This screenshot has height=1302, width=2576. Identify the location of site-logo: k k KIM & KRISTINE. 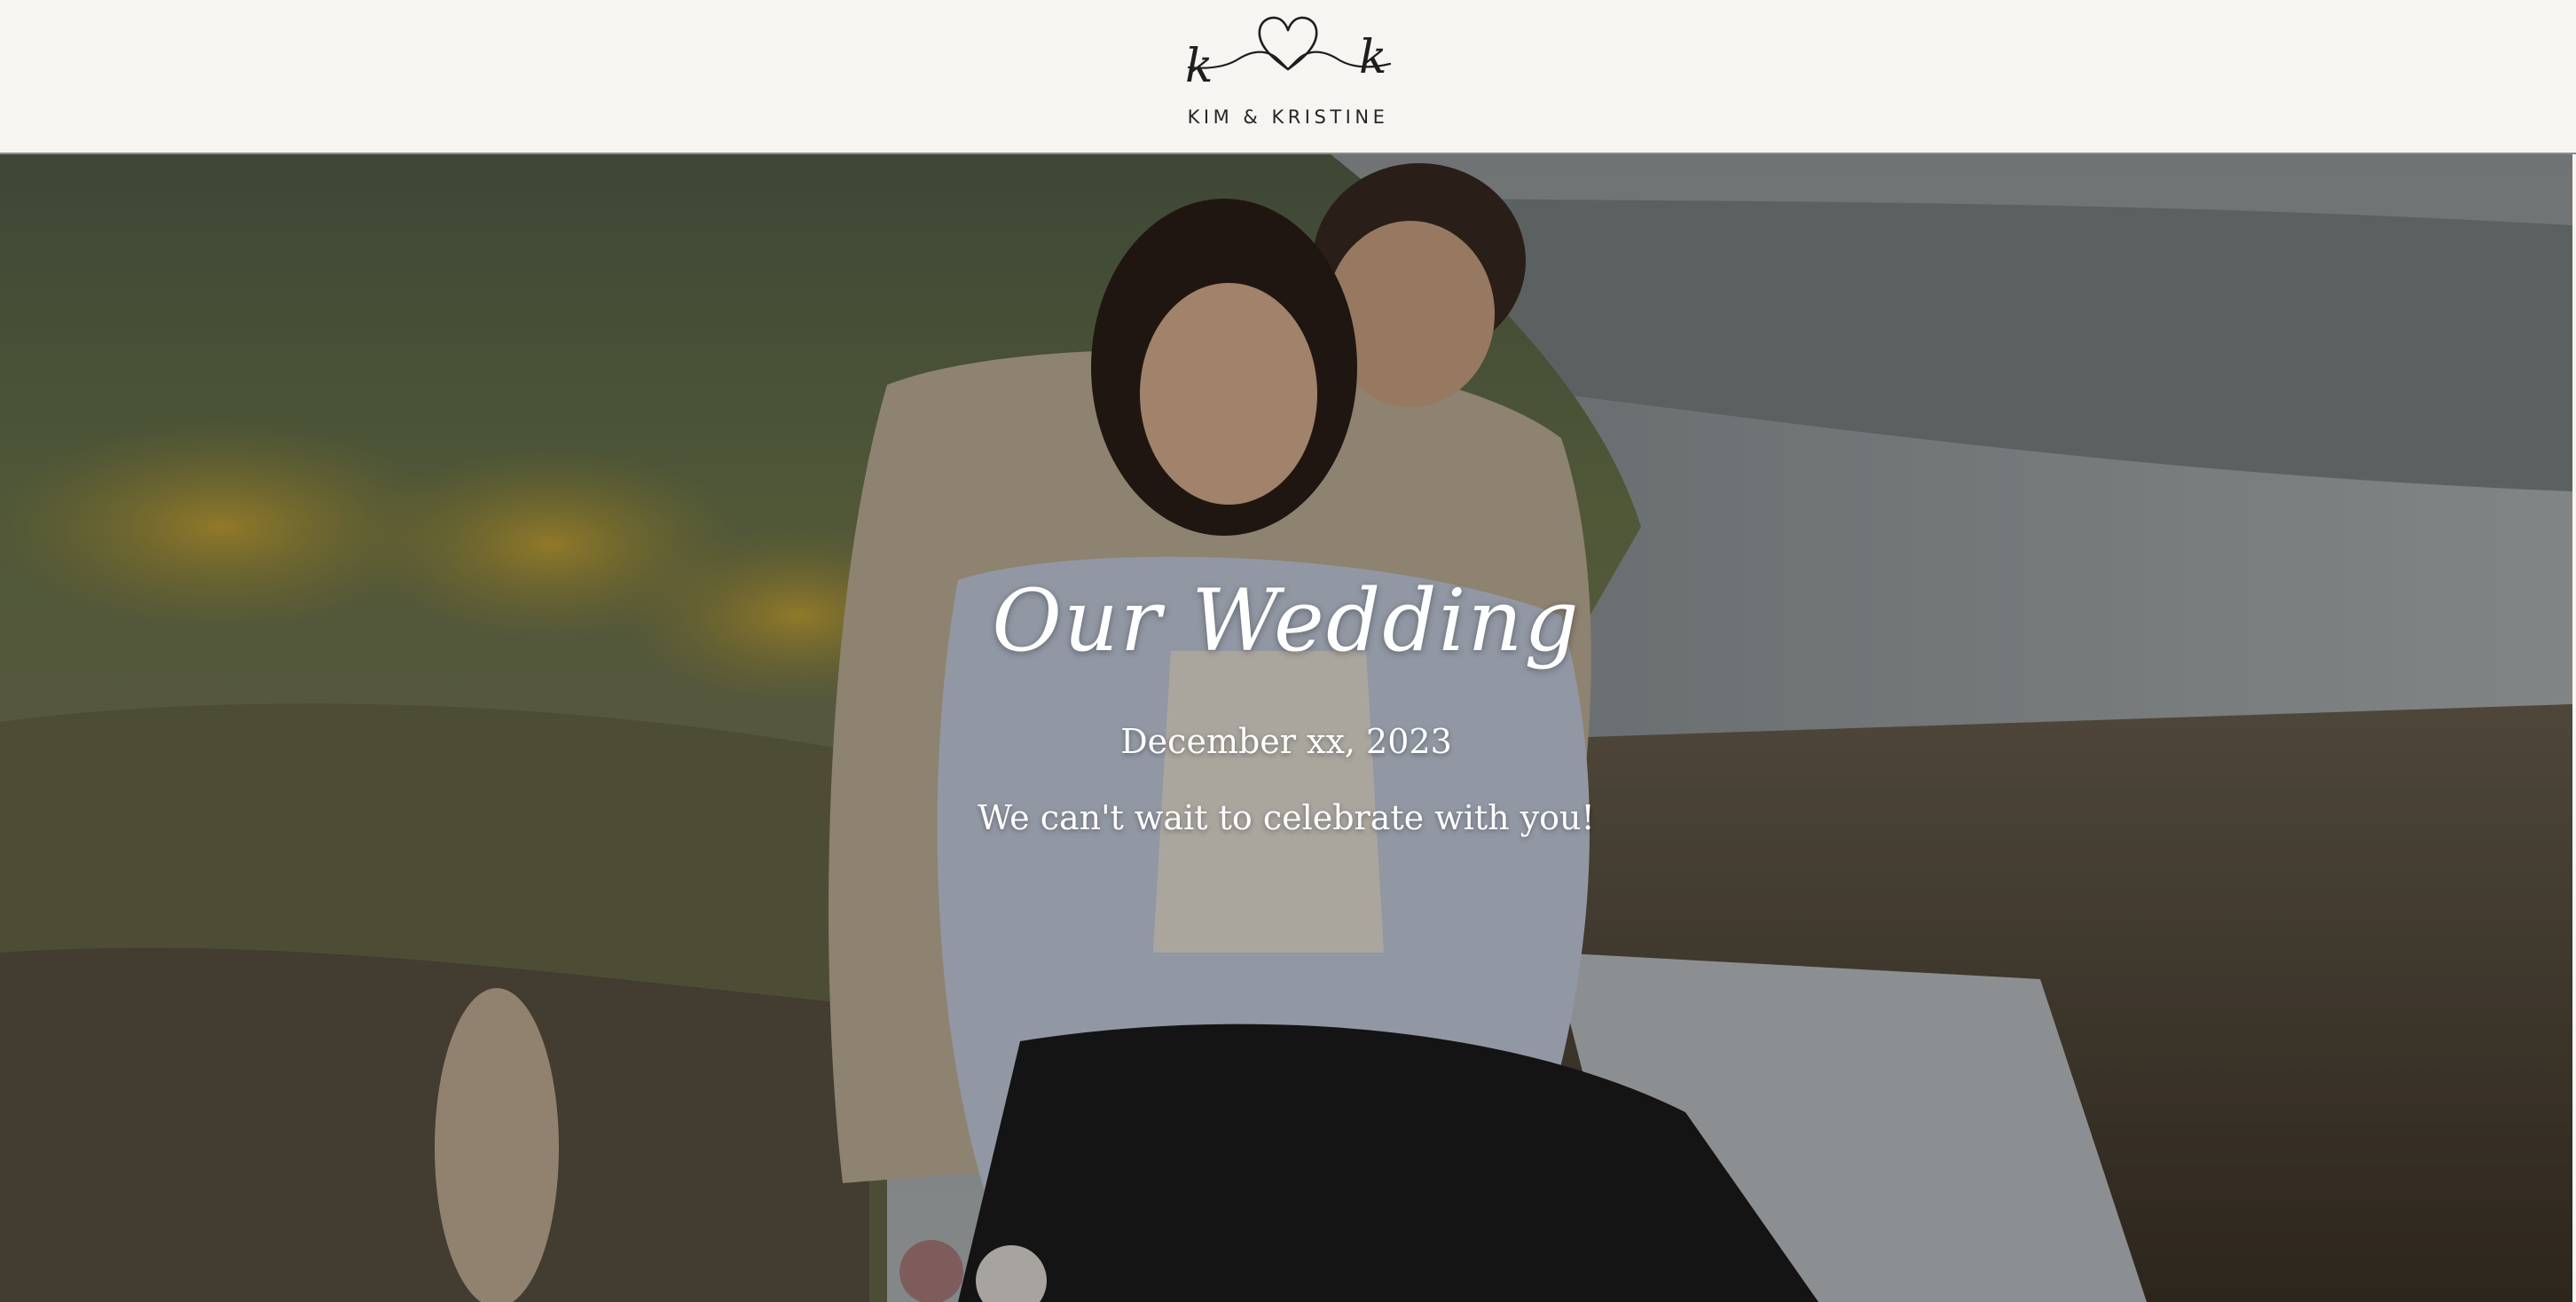
(1288, 76).